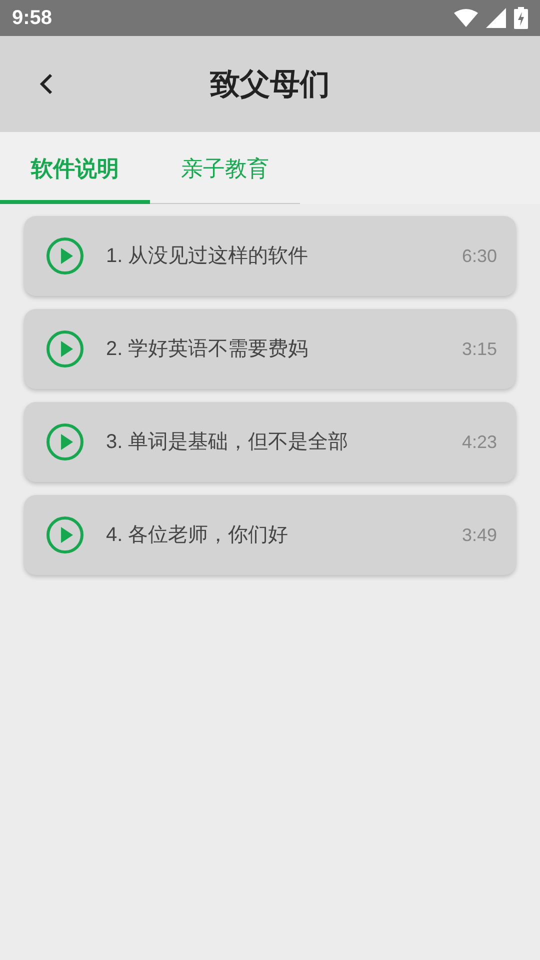  I want to click on lesson-duration: 3:49, so click(479, 535).